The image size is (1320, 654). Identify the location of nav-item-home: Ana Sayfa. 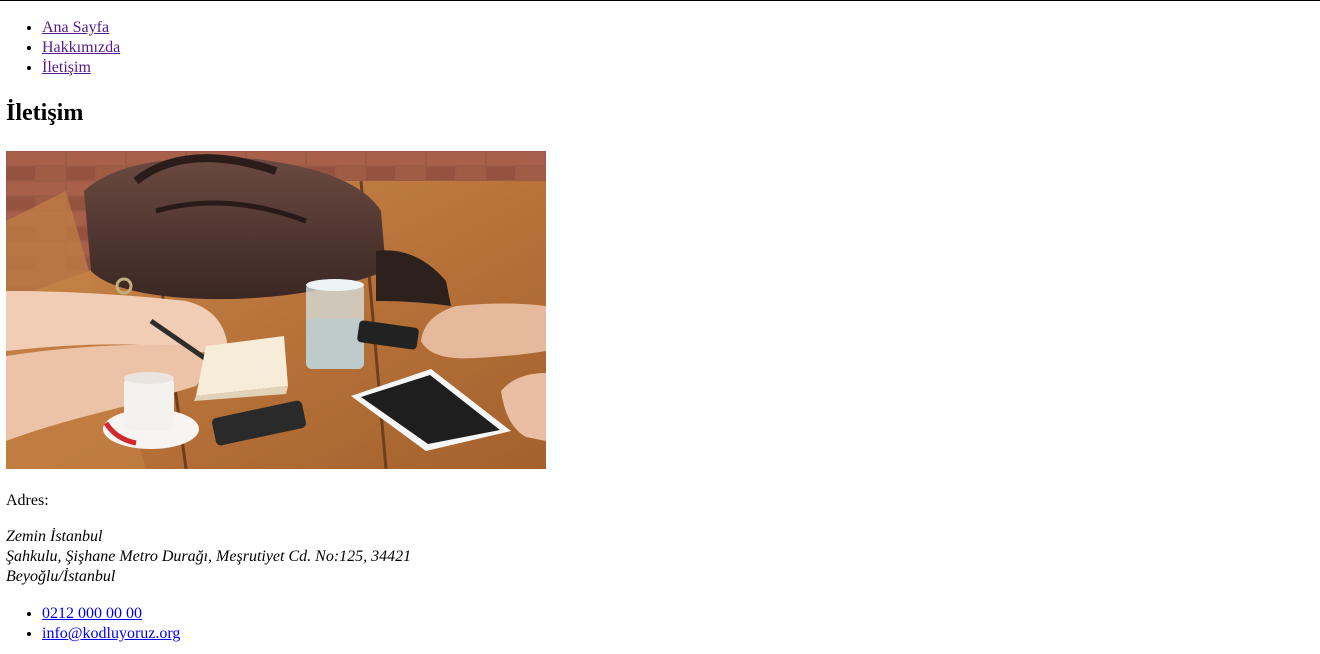
(81, 28).